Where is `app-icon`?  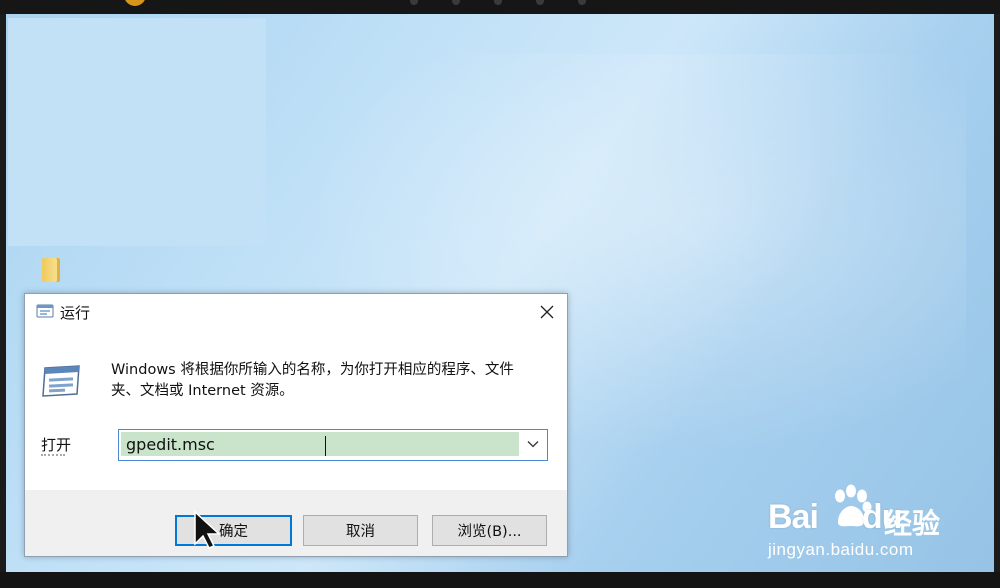
app-icon is located at coordinates (135, 3).